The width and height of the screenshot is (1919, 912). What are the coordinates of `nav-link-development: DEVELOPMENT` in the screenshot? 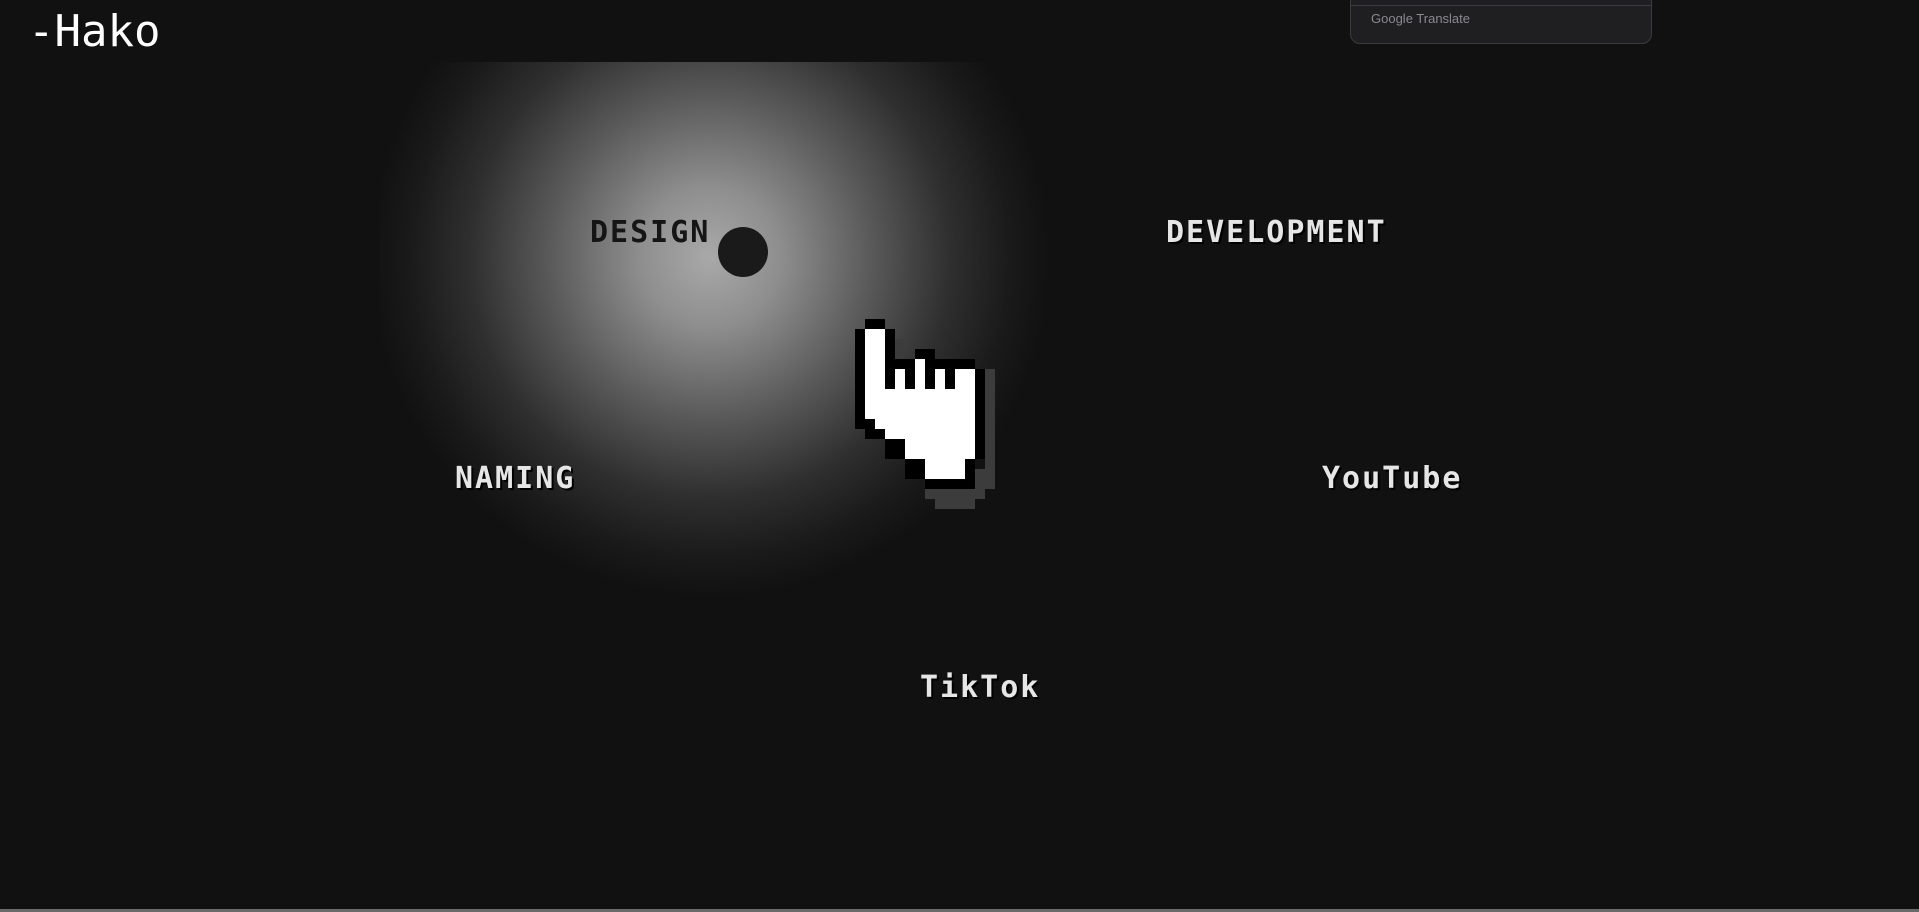 It's located at (1276, 233).